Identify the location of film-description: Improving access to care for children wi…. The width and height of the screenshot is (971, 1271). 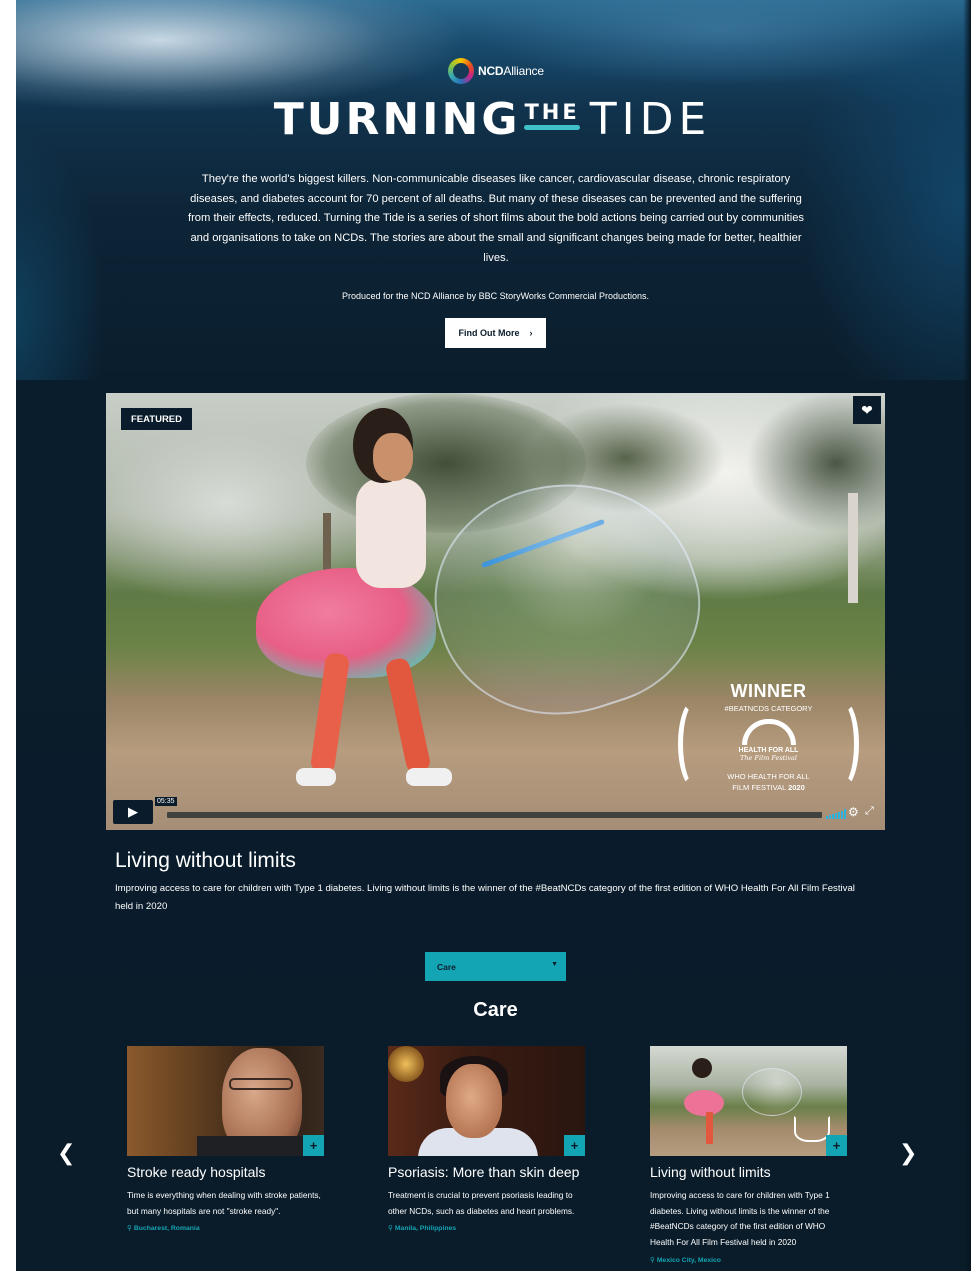
(740, 1219).